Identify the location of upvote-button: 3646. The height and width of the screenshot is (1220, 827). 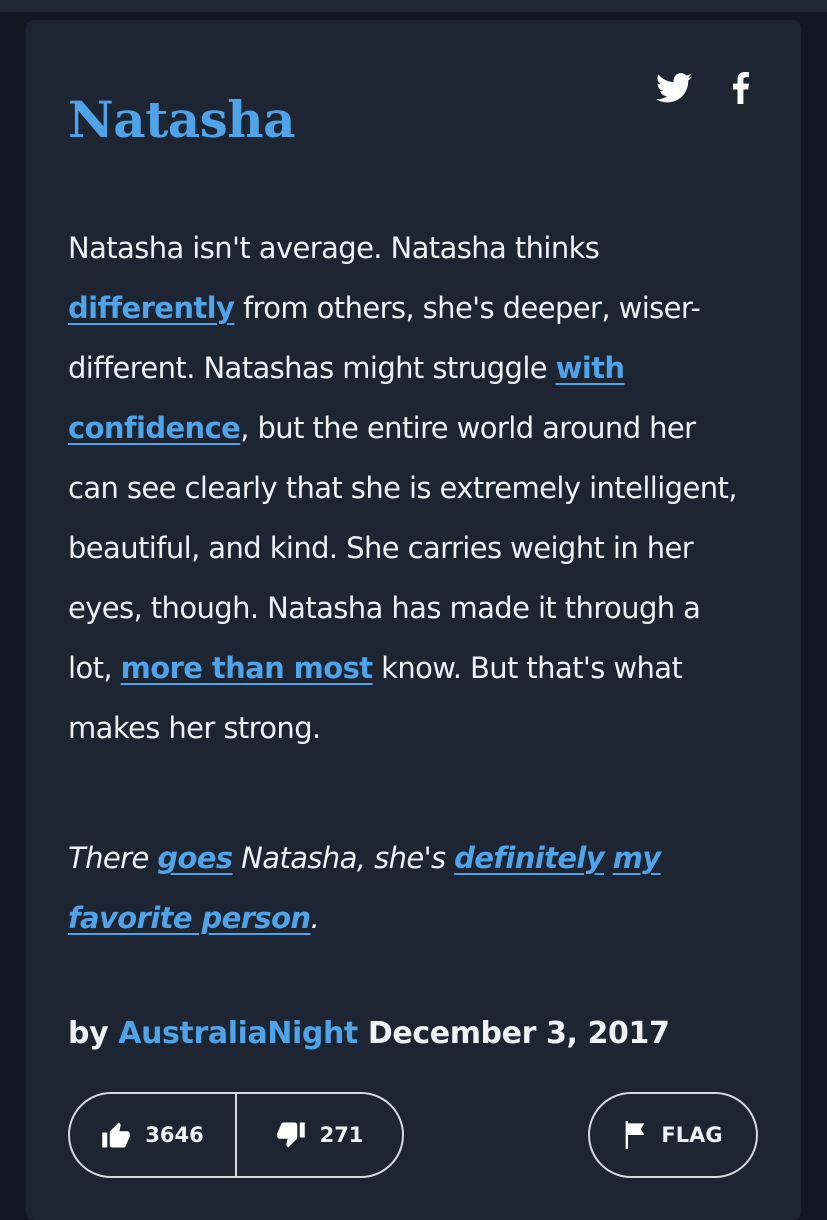
(152, 1135).